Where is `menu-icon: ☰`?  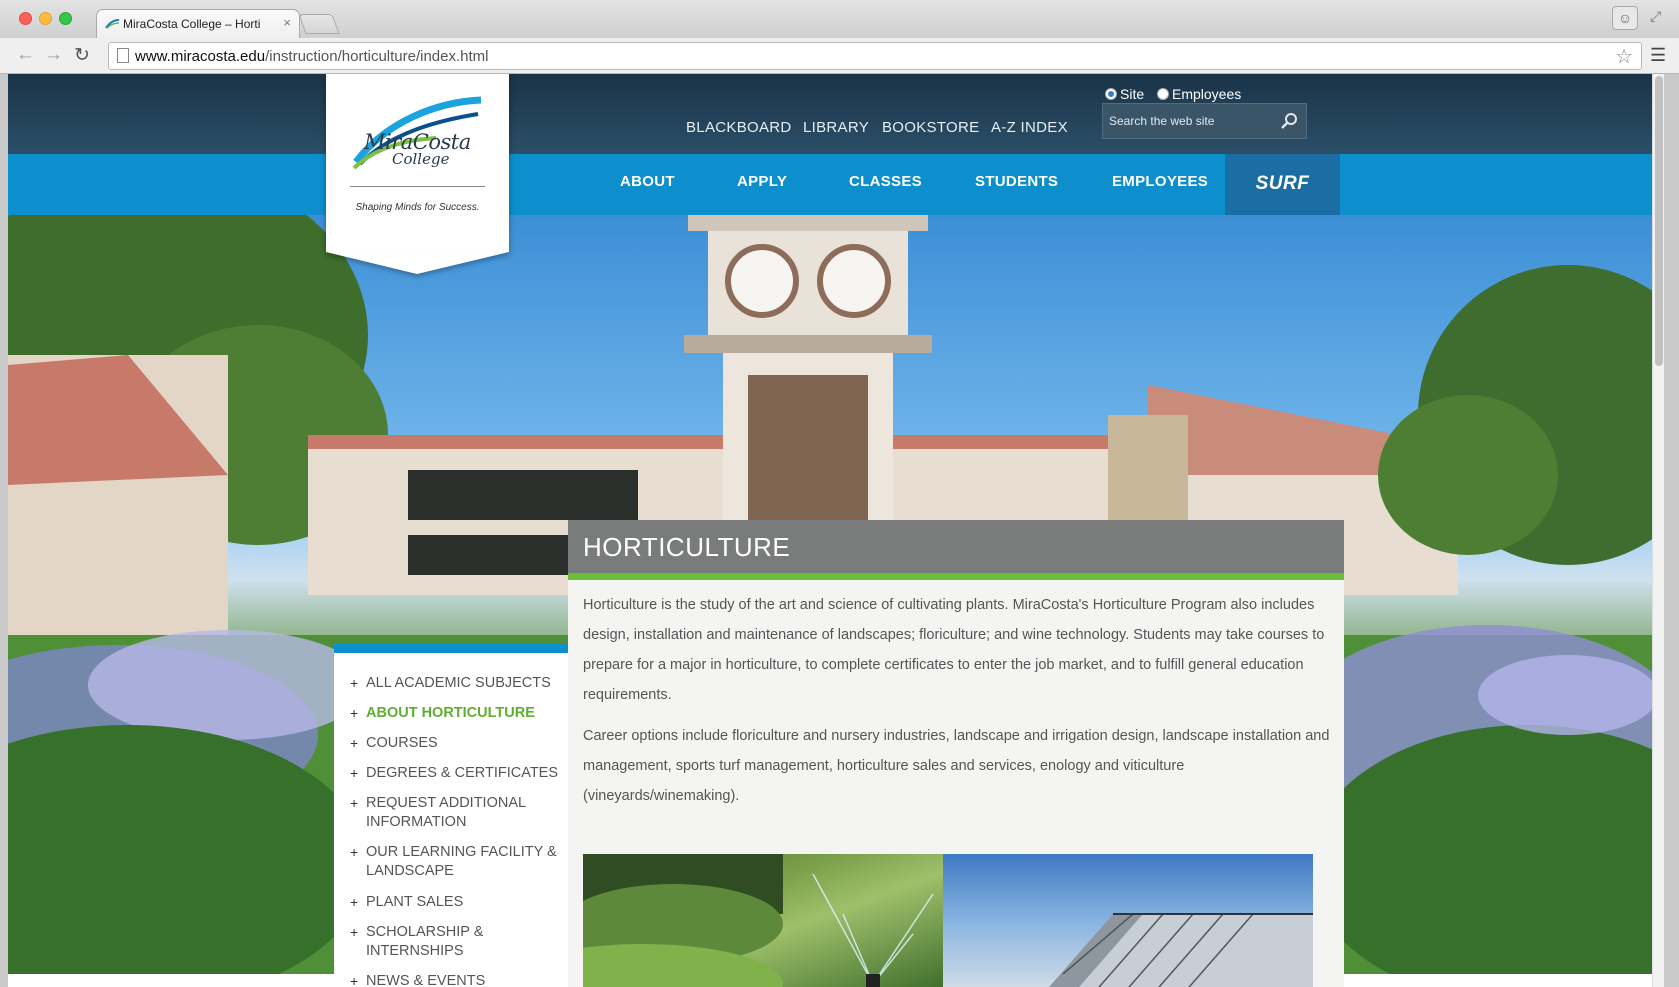
menu-icon: ☰ is located at coordinates (1658, 55).